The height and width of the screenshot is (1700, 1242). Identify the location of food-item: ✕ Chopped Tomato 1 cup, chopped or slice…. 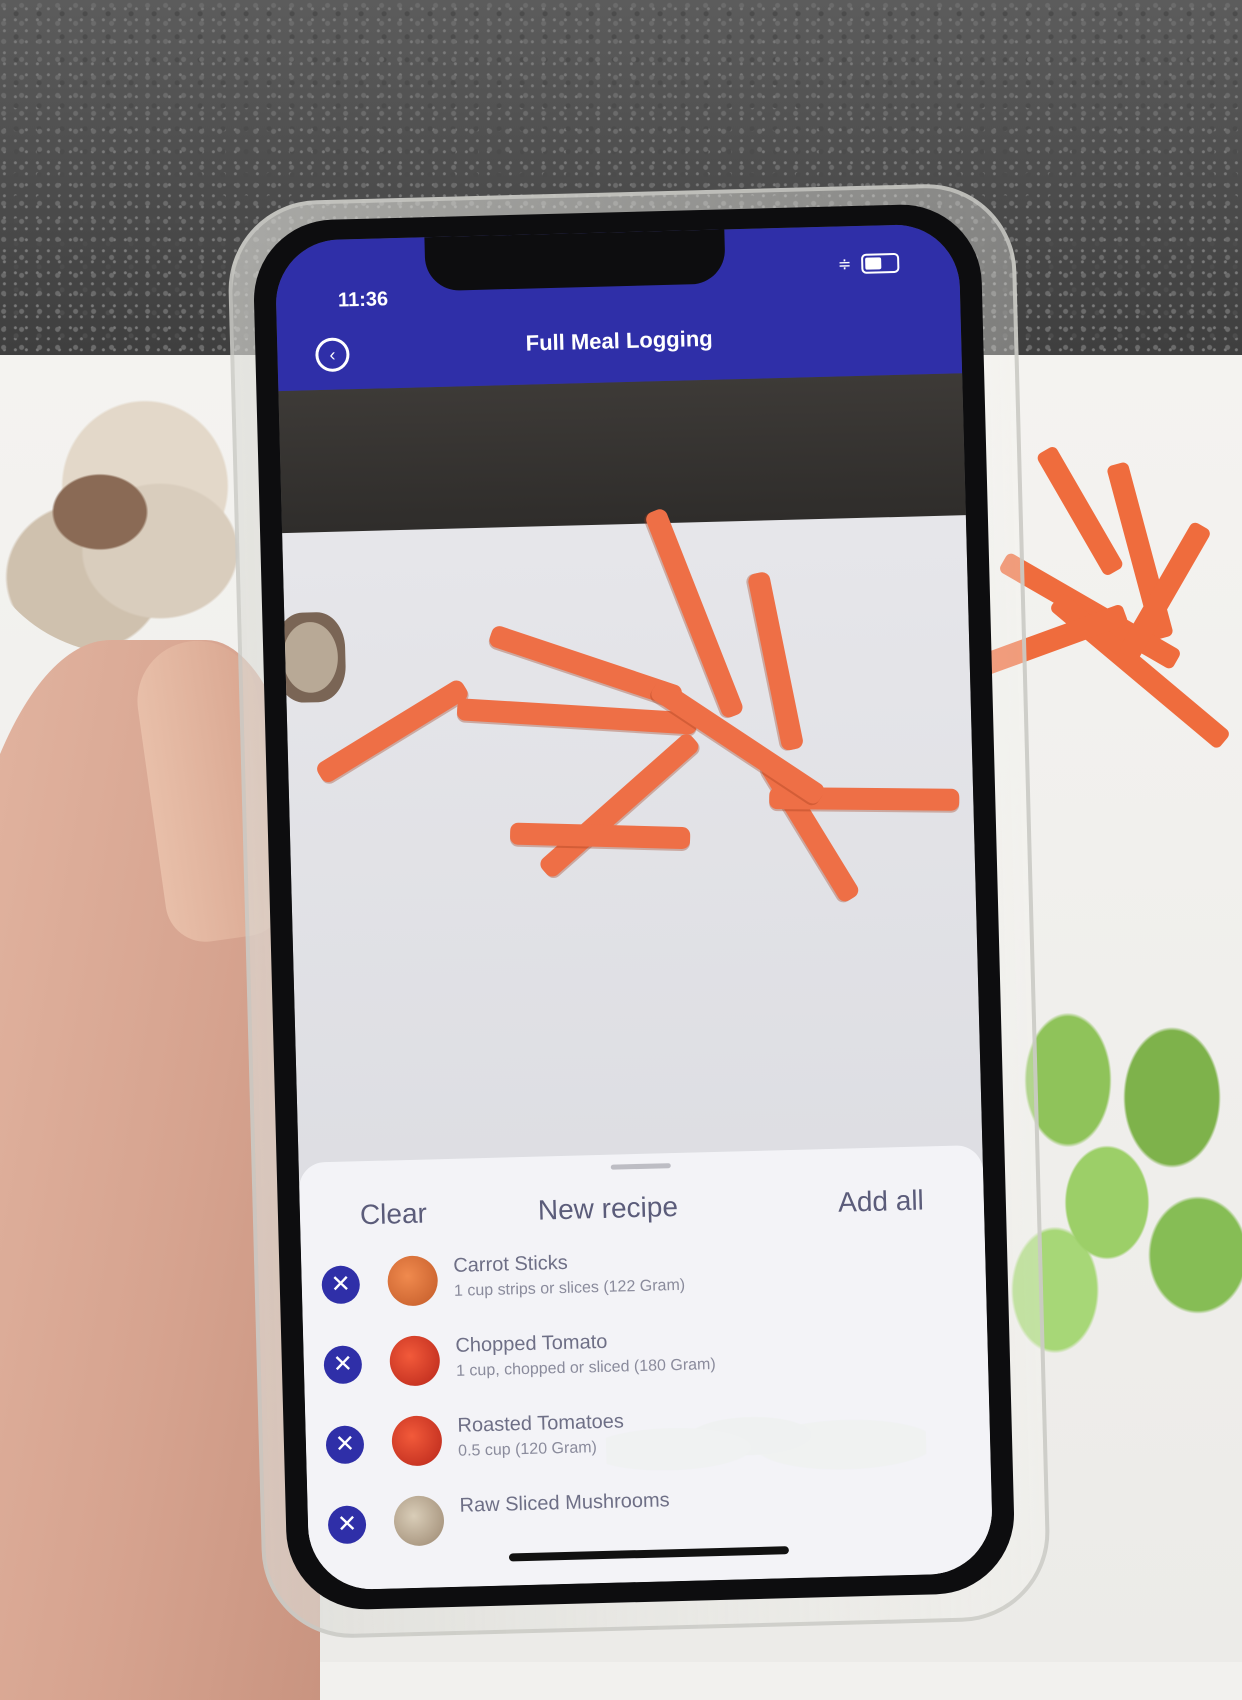
(646, 1360).